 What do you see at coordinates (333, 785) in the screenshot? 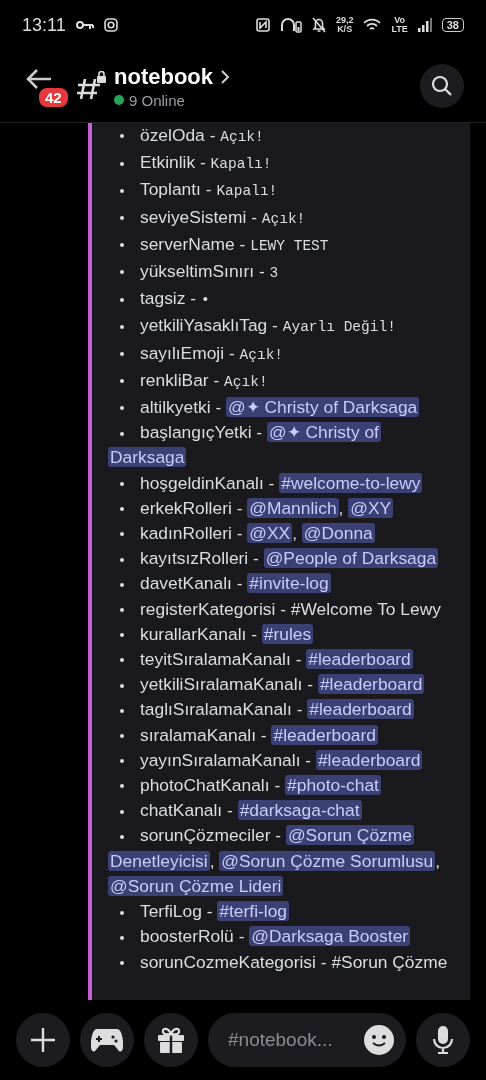
I see `mention-link: #photo-chat` at bounding box center [333, 785].